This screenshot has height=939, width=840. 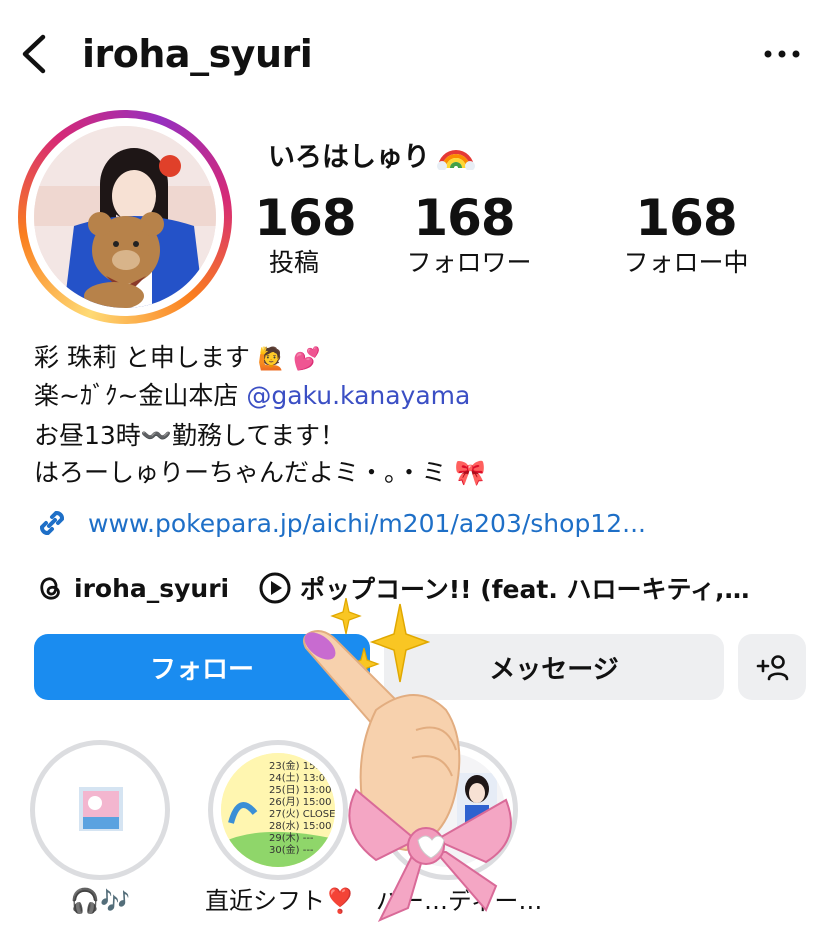 What do you see at coordinates (151, 588) in the screenshot?
I see `threads-handle: iroha_syuri` at bounding box center [151, 588].